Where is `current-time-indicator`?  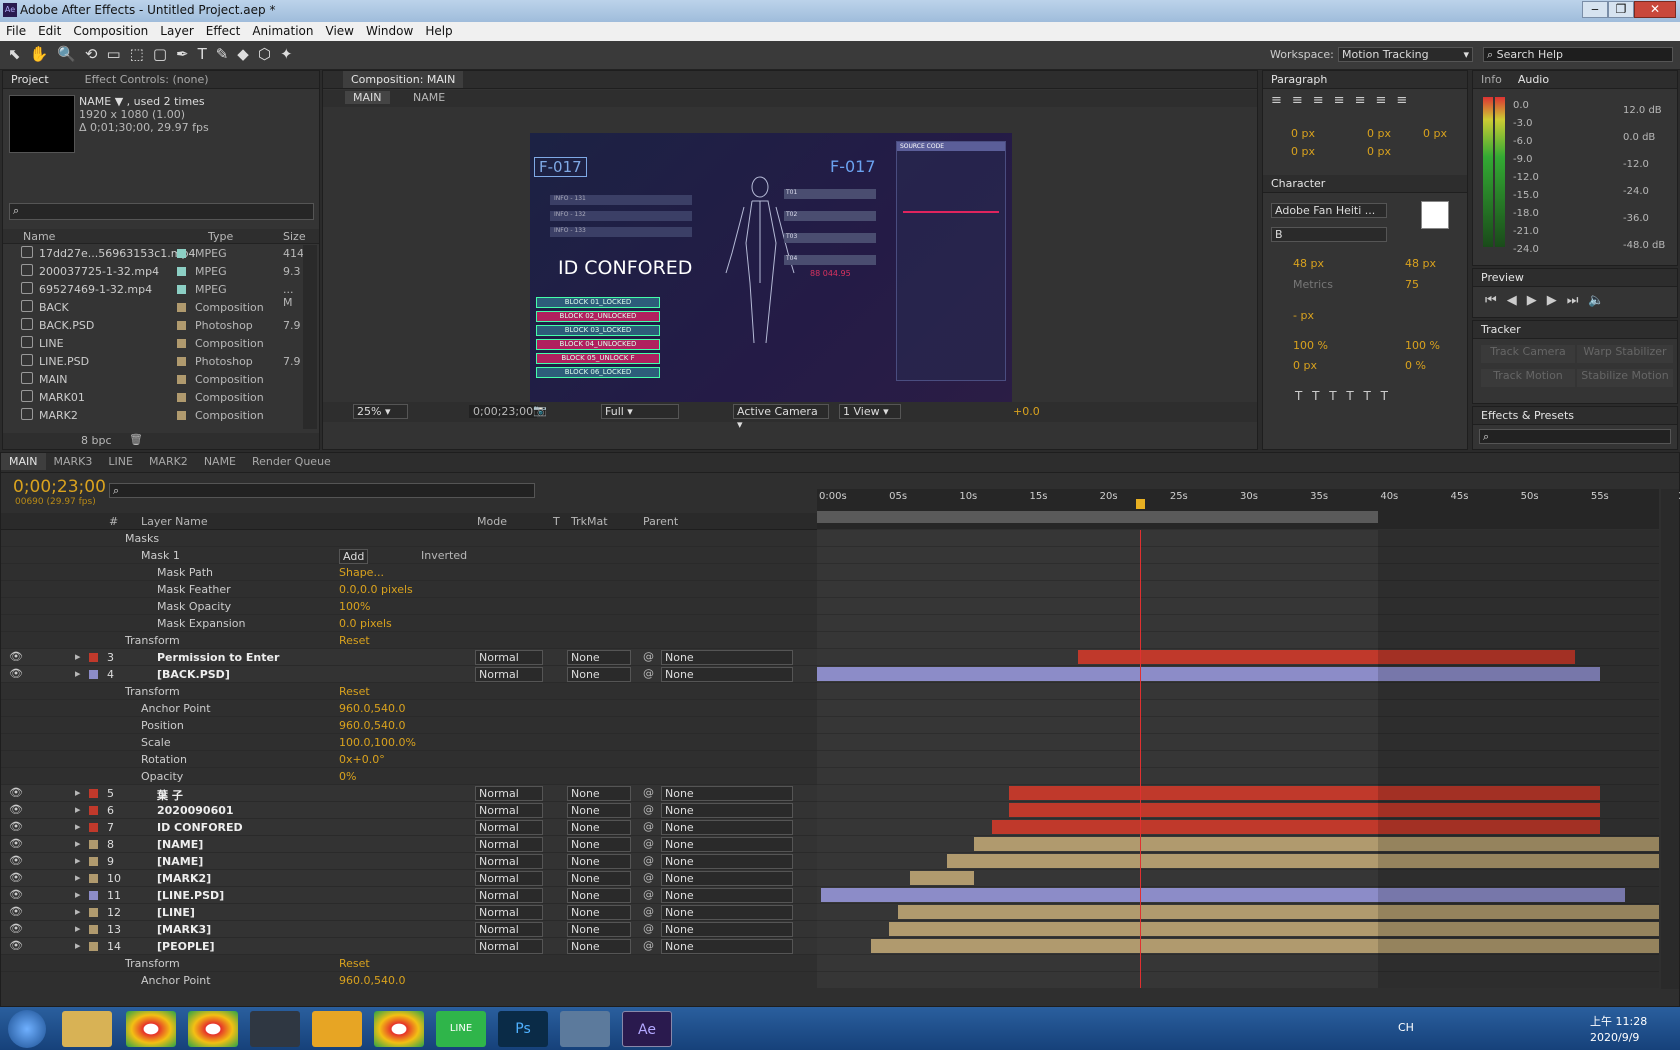
current-time-indicator is located at coordinates (1140, 504).